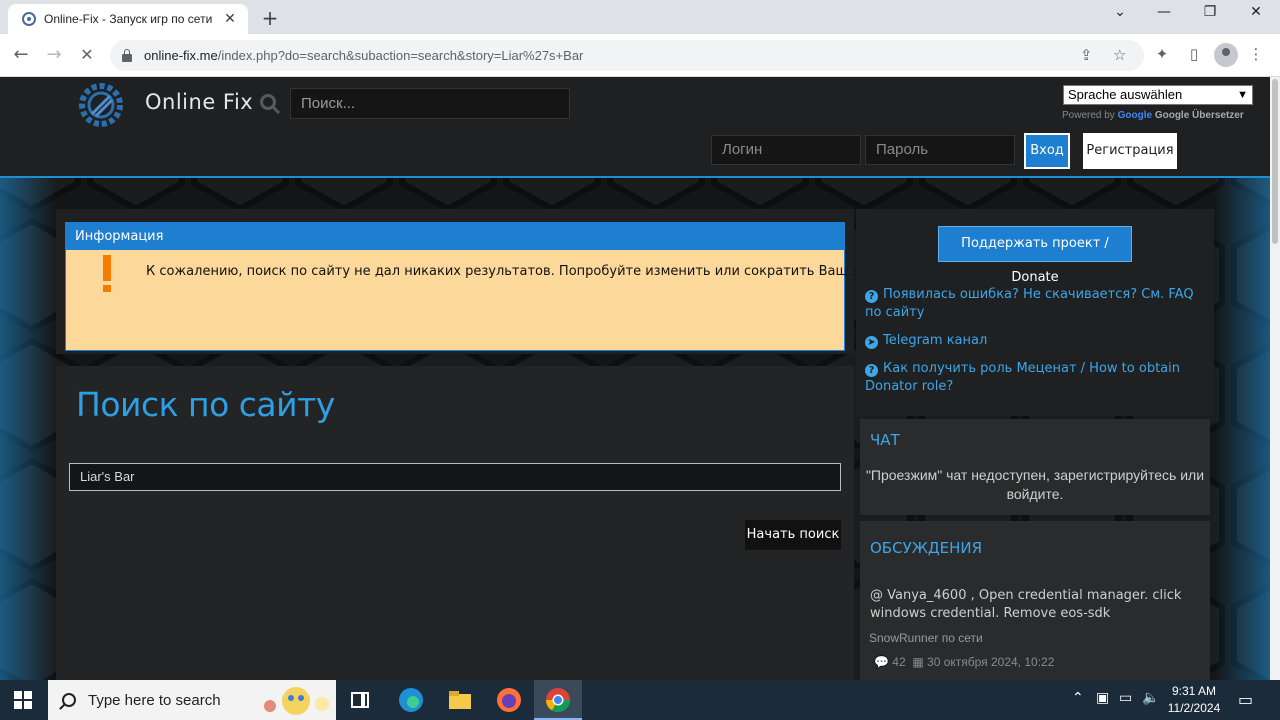  I want to click on tab-search-chevron-icon: ⌄, so click(1120, 12).